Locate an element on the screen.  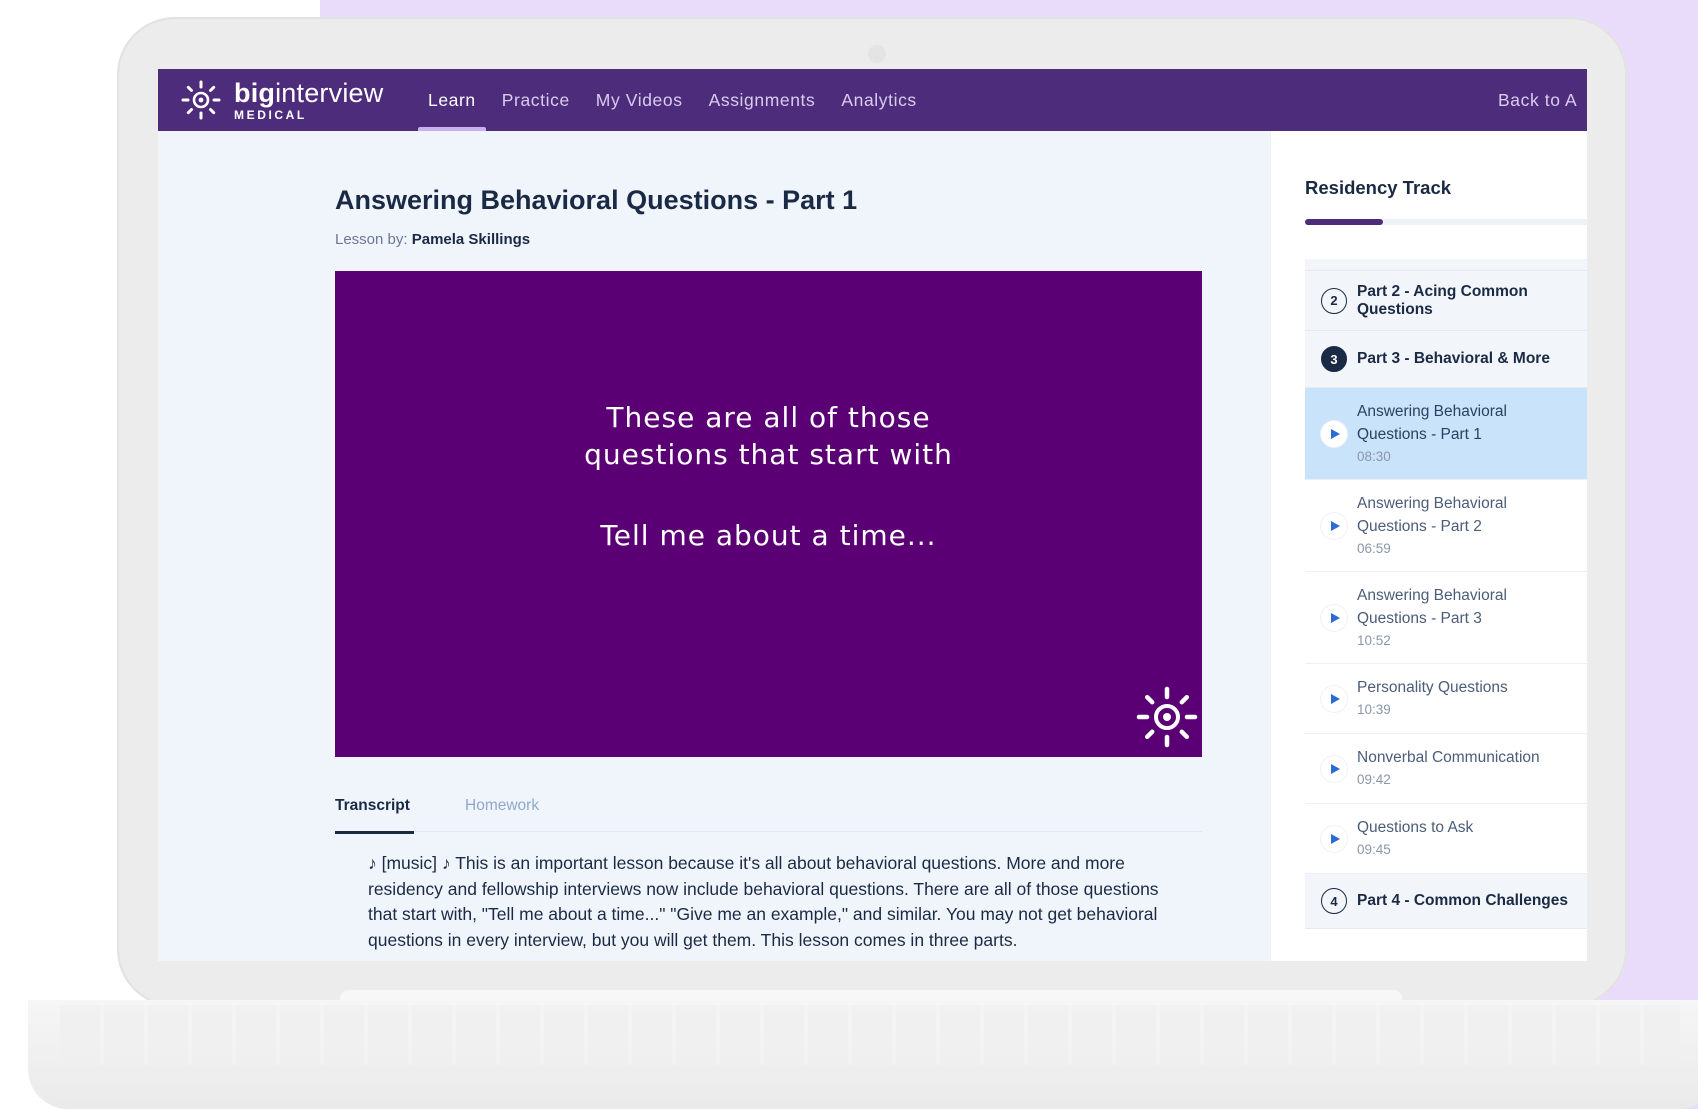
lesson-tabs: Transcript Homework is located at coordinates (768, 810).